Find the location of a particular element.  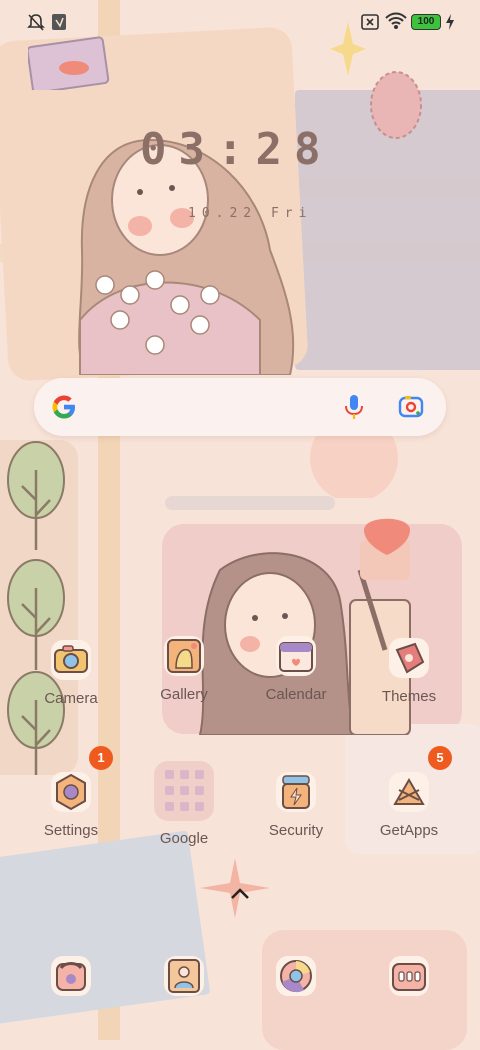

app-label: Calendar is located at coordinates (296, 694).